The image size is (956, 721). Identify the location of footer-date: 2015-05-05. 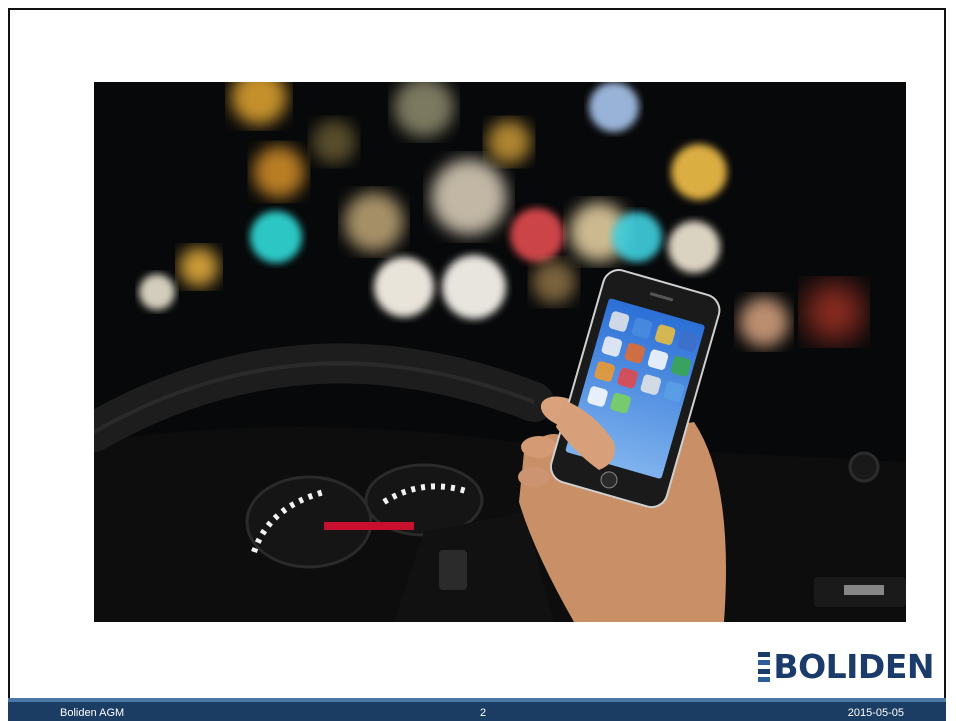
(875, 713).